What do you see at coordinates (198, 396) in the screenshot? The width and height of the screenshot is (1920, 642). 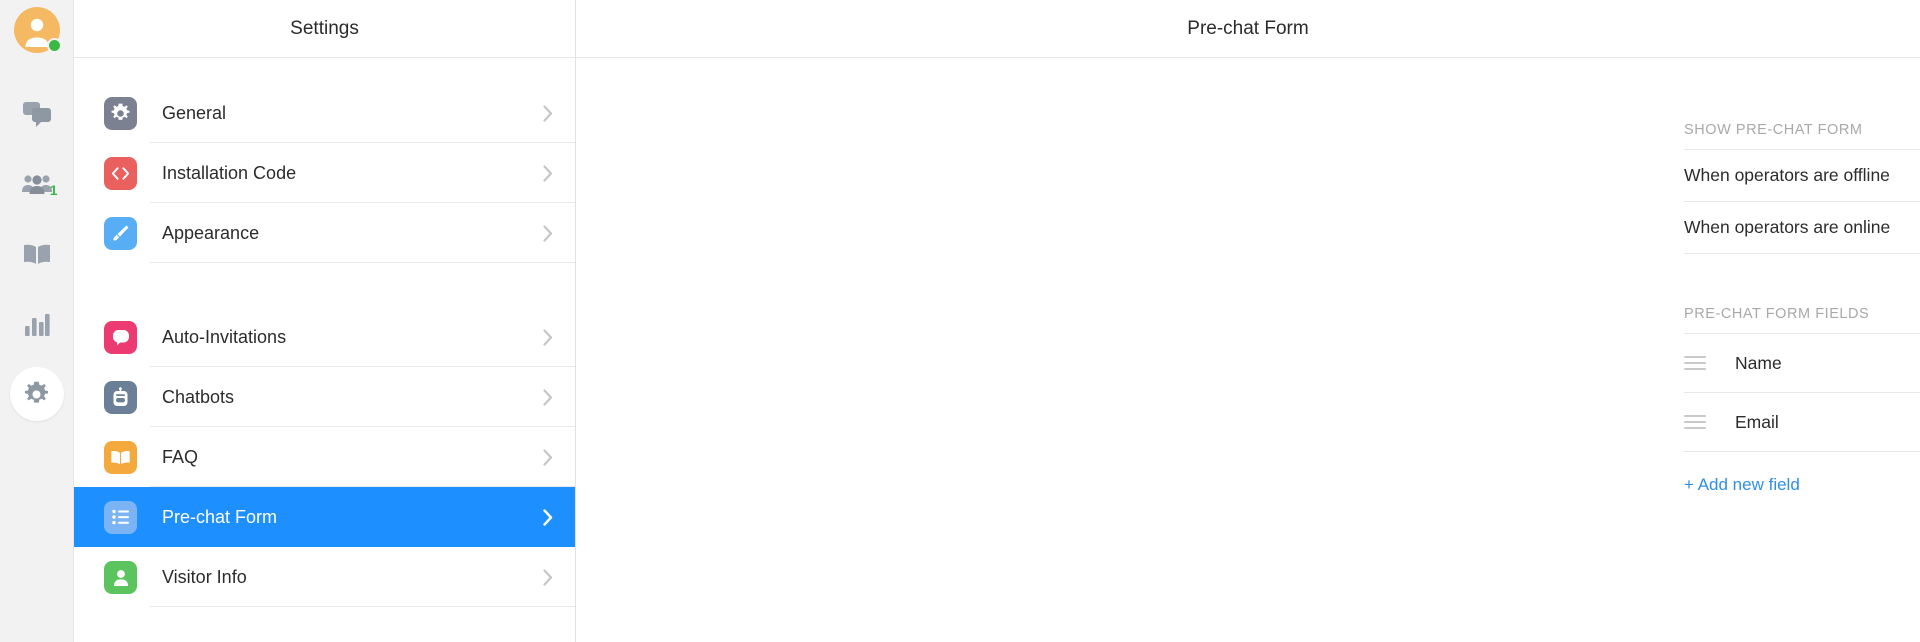 I see `sidebar-item-label: Chatbots` at bounding box center [198, 396].